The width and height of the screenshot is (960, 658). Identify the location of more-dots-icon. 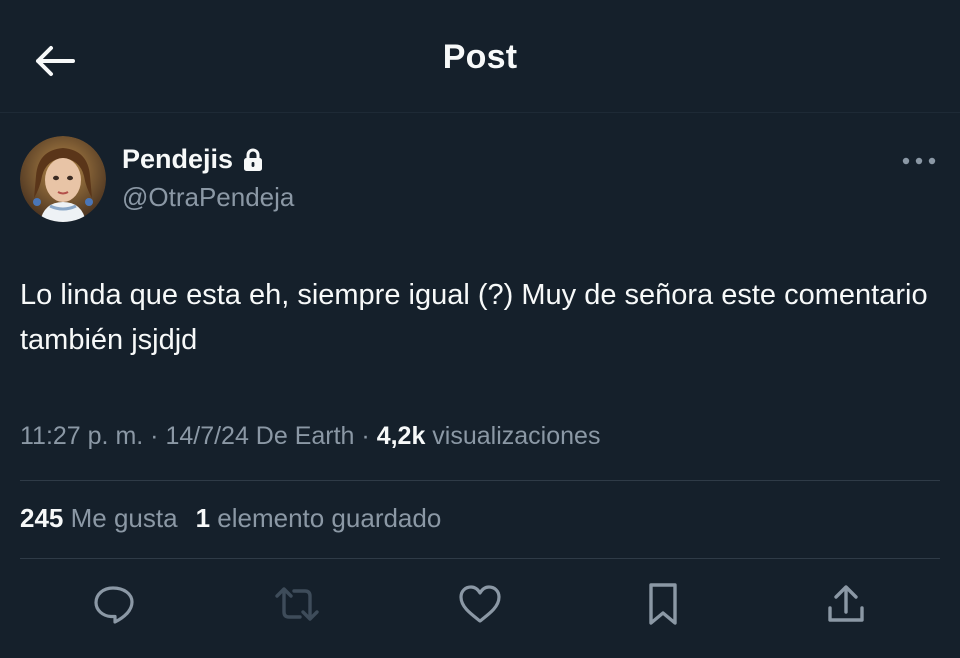
(919, 161).